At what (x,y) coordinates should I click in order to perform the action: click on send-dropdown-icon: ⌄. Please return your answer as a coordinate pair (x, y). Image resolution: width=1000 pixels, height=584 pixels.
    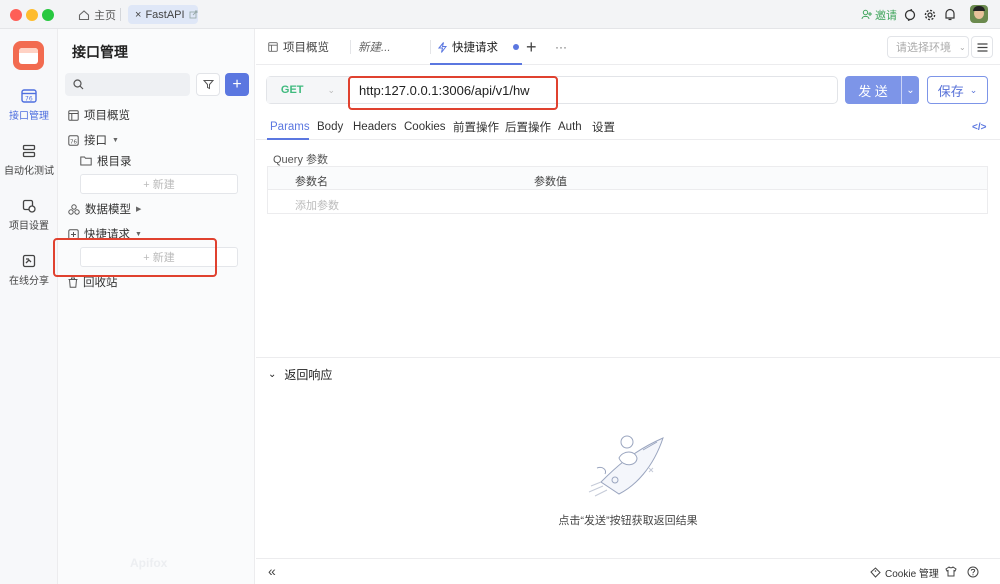
    Looking at the image, I should click on (910, 90).